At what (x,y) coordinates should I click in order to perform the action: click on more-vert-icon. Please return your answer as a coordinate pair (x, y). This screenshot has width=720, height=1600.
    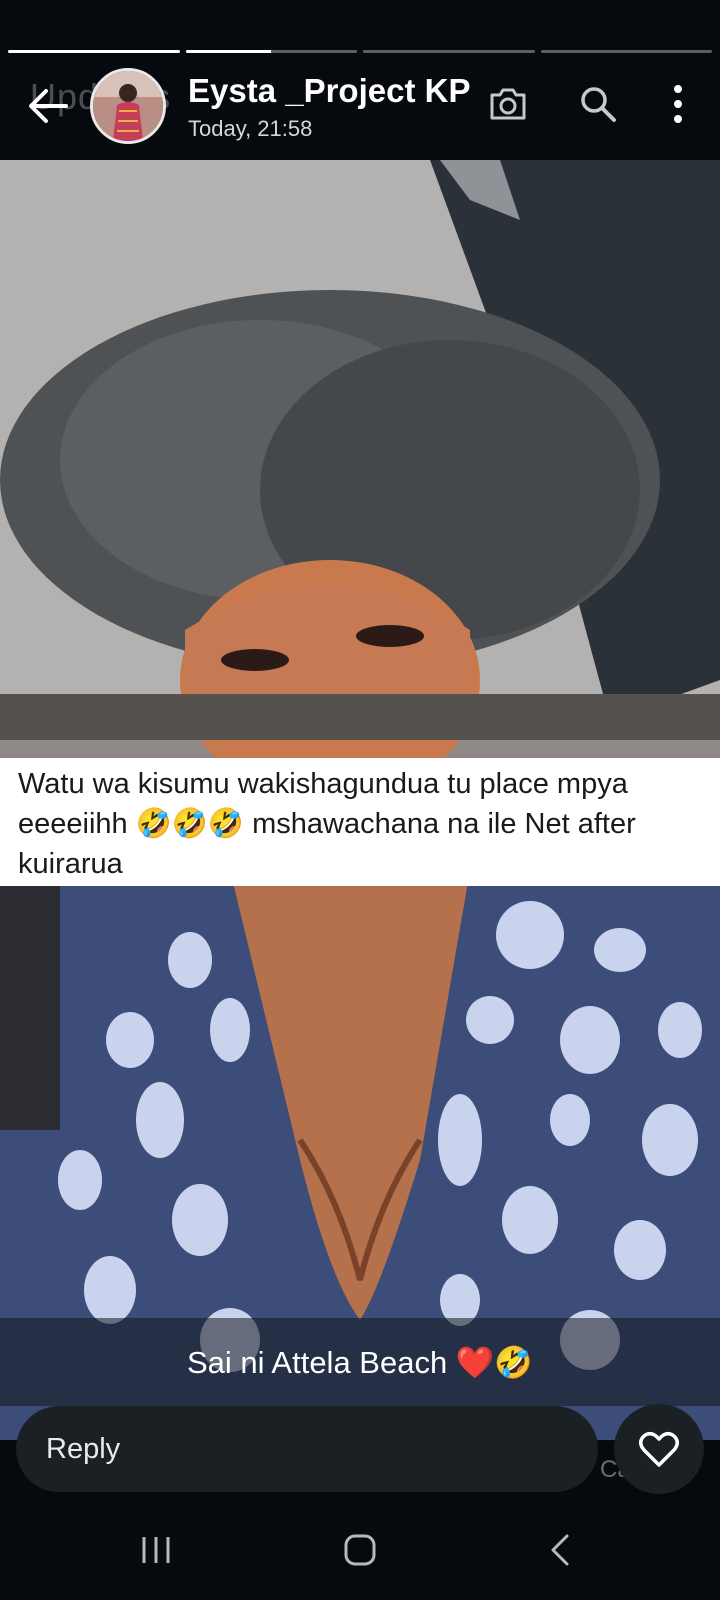
    Looking at the image, I should click on (678, 104).